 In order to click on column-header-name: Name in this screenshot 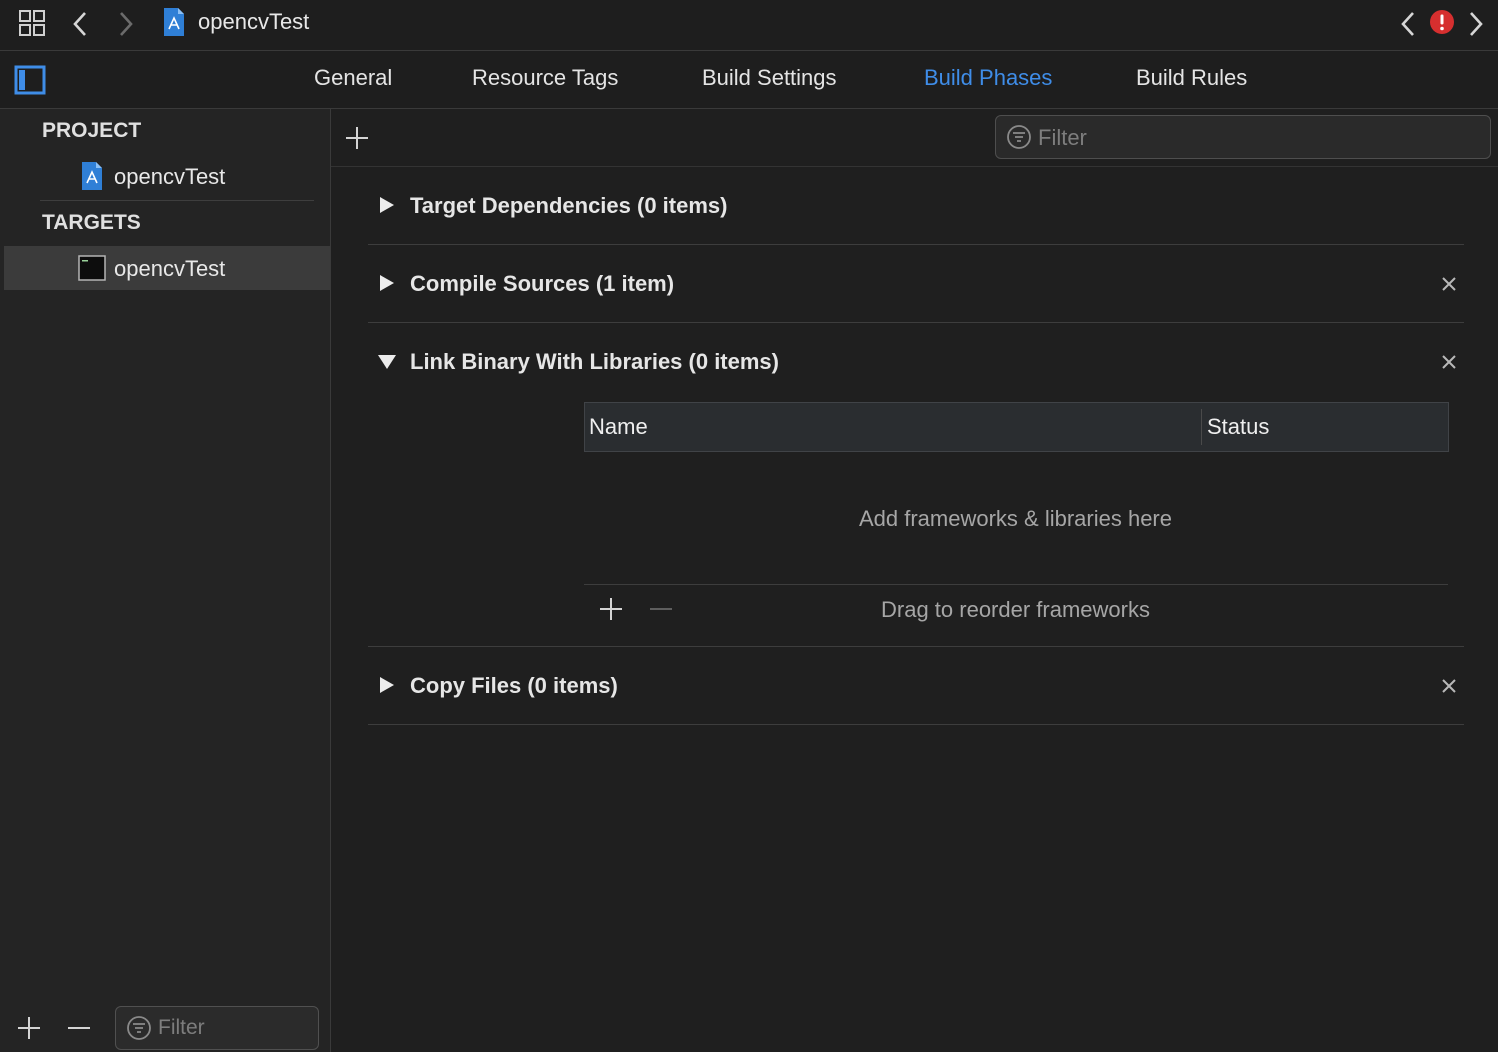, I will do `click(618, 427)`.